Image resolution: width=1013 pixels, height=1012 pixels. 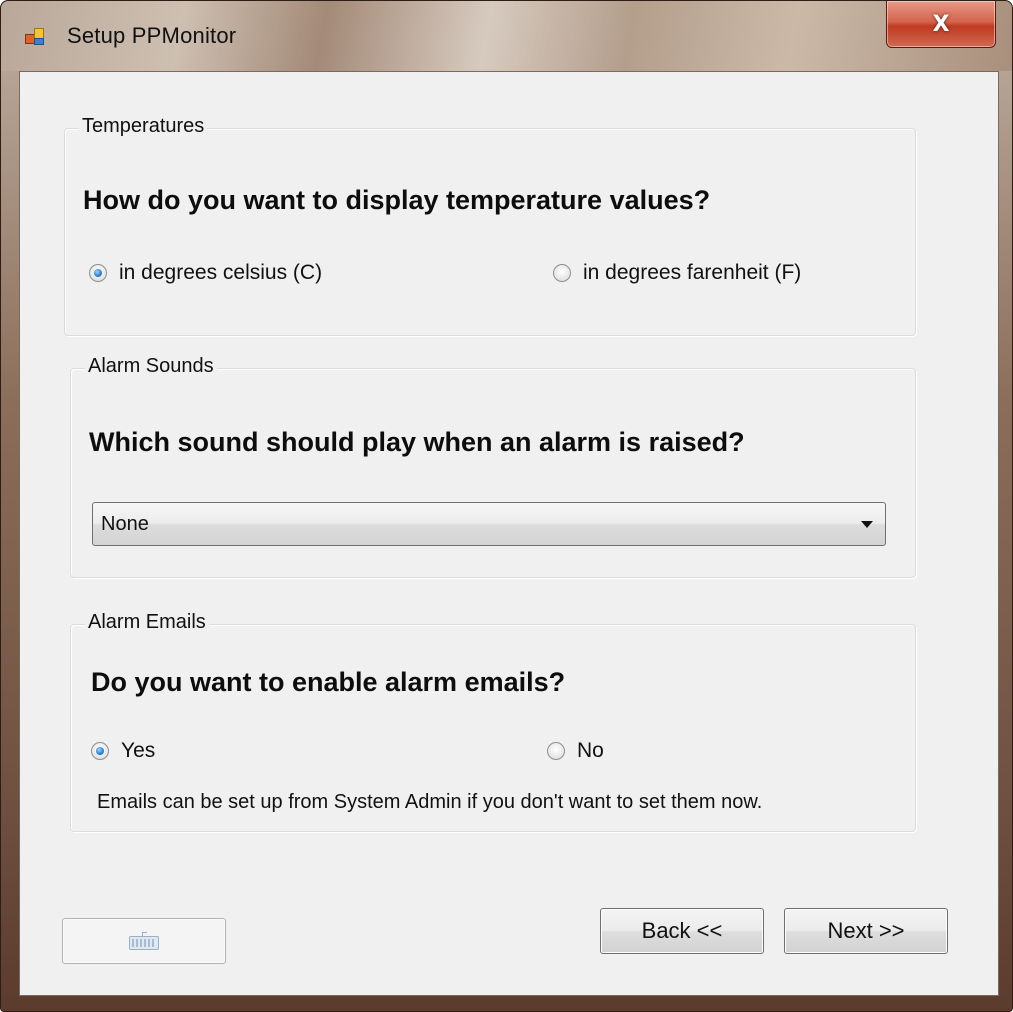 I want to click on keyboard-button, so click(x=144, y=941).